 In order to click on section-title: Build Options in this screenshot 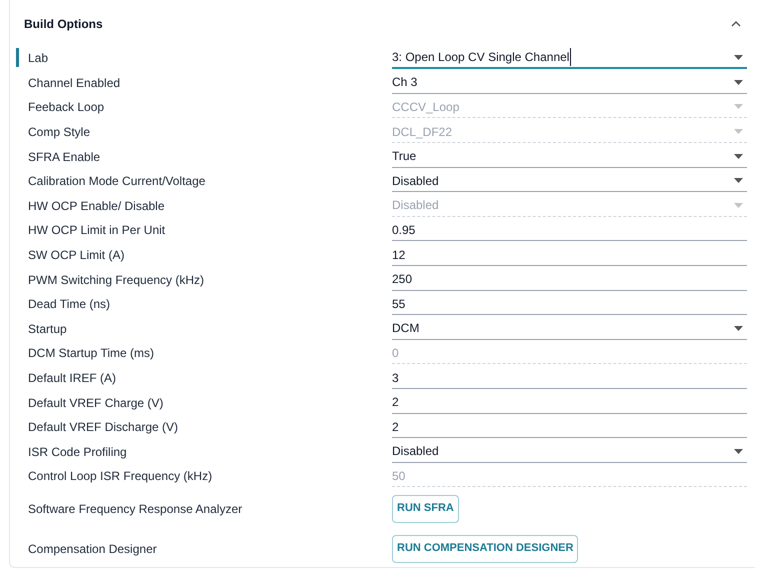, I will do `click(63, 24)`.